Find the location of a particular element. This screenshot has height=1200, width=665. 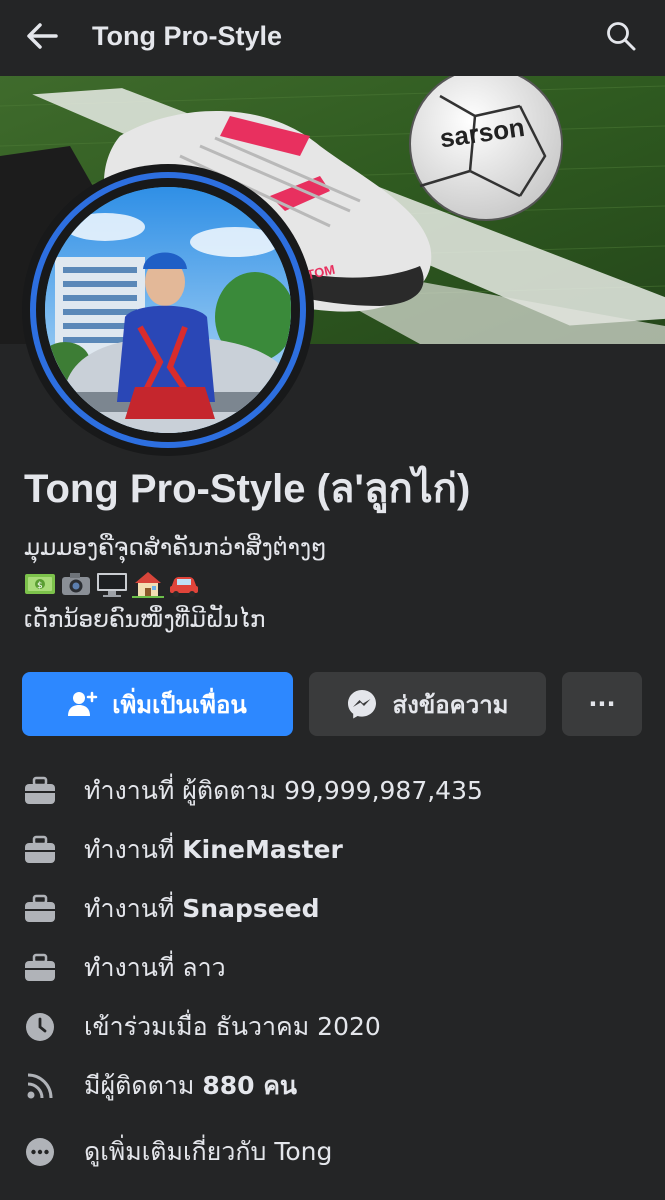

clock-icon is located at coordinates (40, 1027).